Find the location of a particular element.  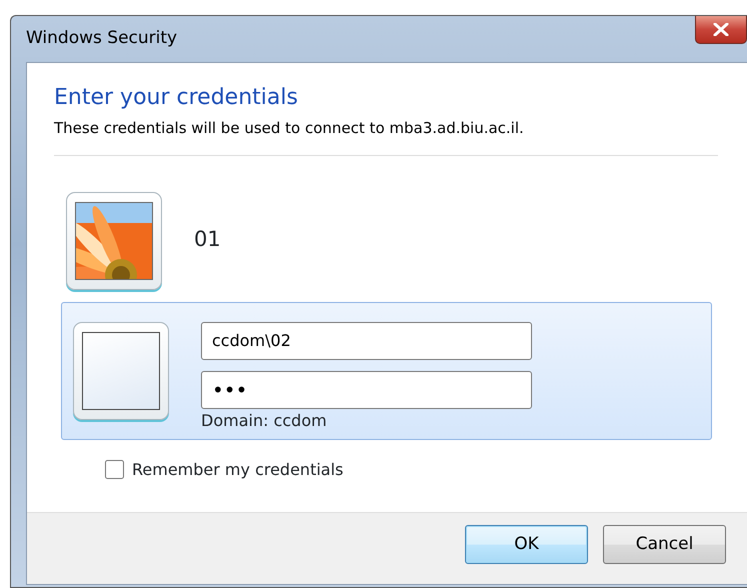

close-icon is located at coordinates (721, 29).